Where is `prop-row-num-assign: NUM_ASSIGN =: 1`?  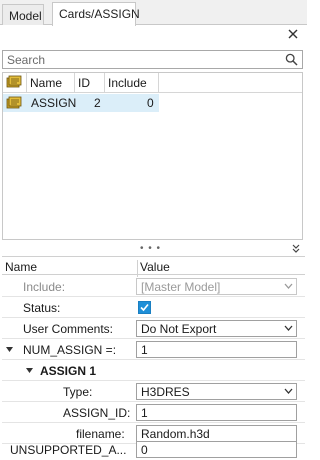 prop-row-num-assign: NUM_ASSIGN =: 1 is located at coordinates (153, 349).